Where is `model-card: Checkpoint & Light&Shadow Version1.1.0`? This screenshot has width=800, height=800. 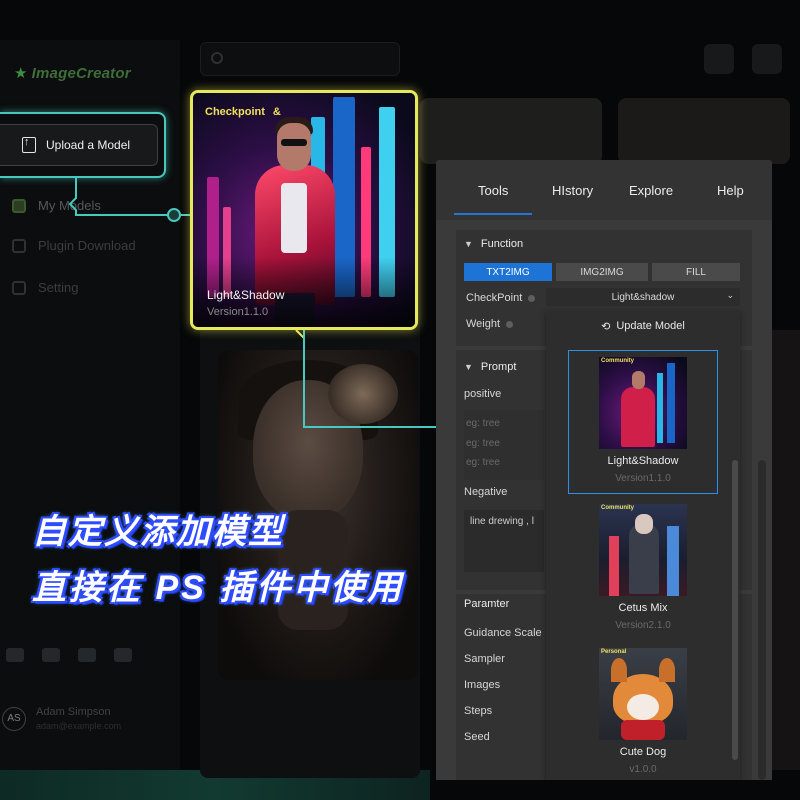 model-card: Checkpoint & Light&Shadow Version1.1.0 is located at coordinates (304, 210).